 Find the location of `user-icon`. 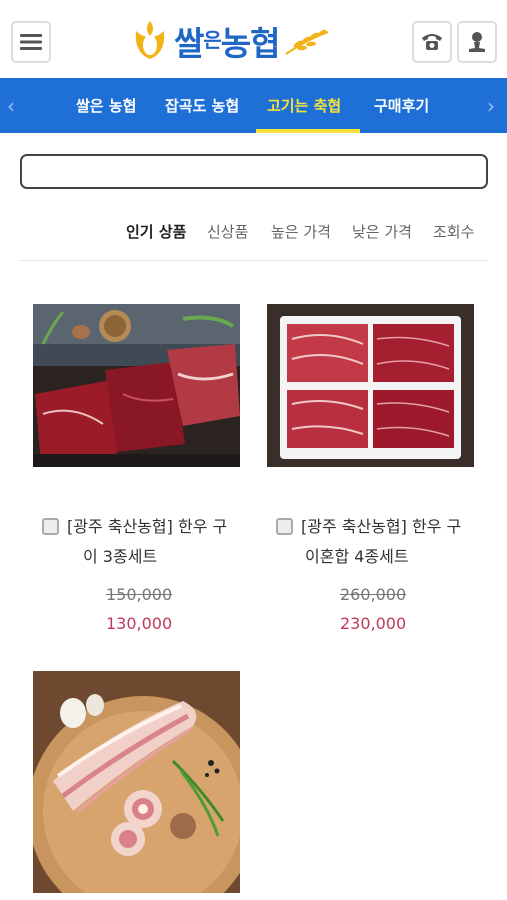

user-icon is located at coordinates (477, 42).